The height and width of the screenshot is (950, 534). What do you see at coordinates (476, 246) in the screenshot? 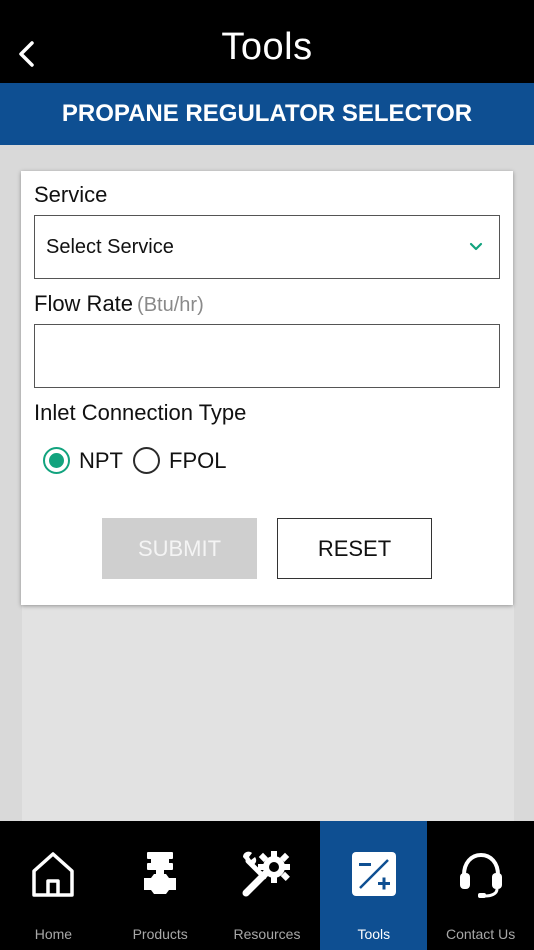
I see `chevron-down-icon` at bounding box center [476, 246].